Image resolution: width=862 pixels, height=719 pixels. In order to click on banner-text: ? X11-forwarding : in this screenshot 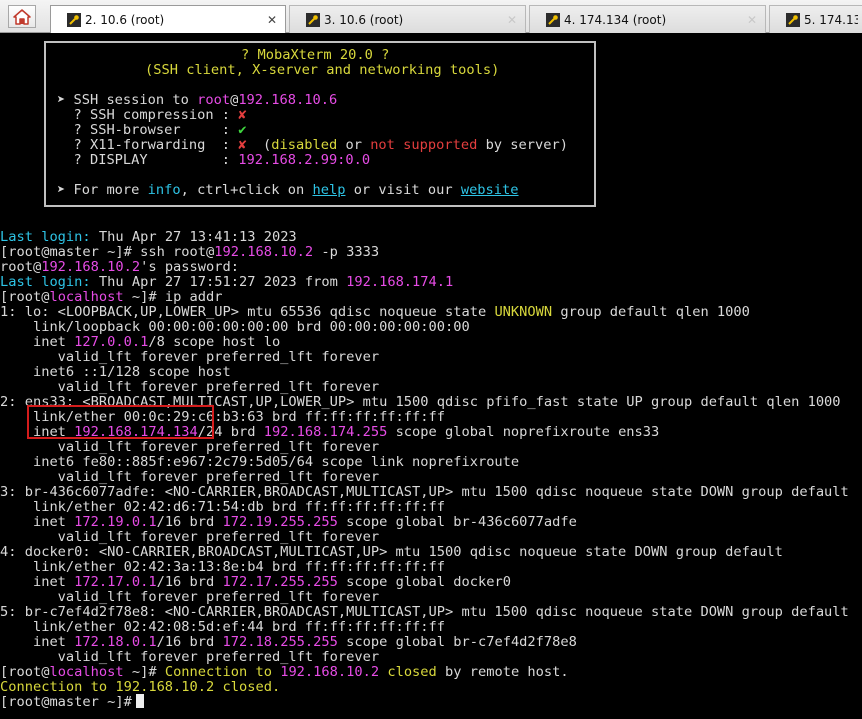, I will do `click(148, 145)`.